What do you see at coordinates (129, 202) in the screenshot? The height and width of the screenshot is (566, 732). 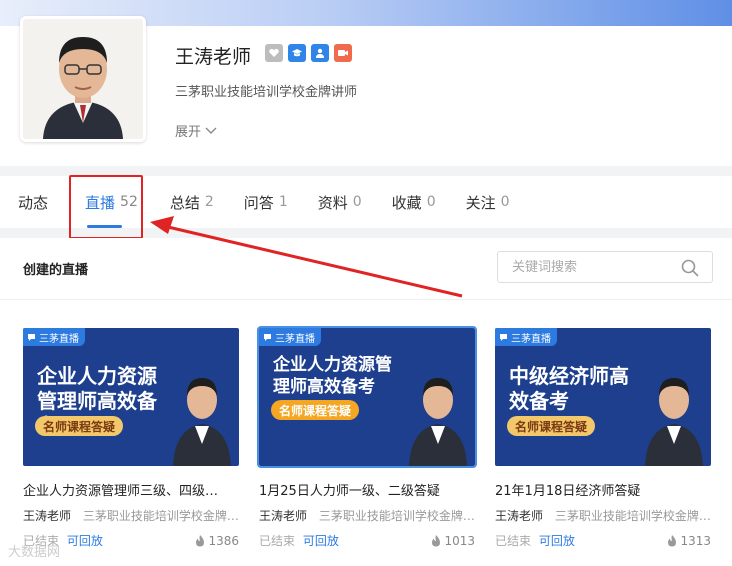 I see `tab-count: 52` at bounding box center [129, 202].